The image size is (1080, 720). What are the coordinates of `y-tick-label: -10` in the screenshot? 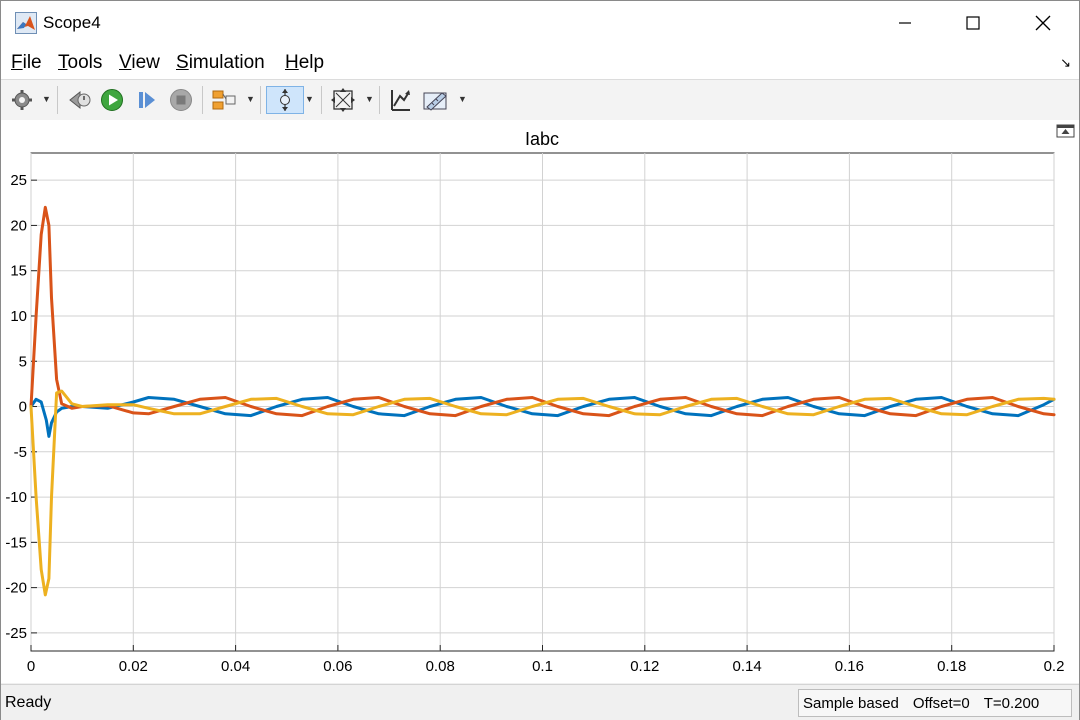 It's located at (16, 497).